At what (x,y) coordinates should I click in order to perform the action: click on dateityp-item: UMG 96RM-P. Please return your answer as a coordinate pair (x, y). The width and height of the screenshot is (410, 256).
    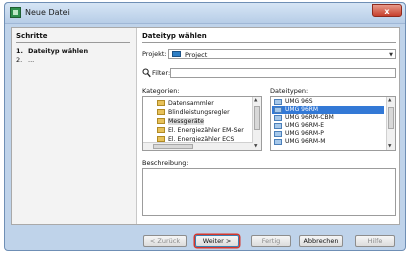
    Looking at the image, I should click on (328, 134).